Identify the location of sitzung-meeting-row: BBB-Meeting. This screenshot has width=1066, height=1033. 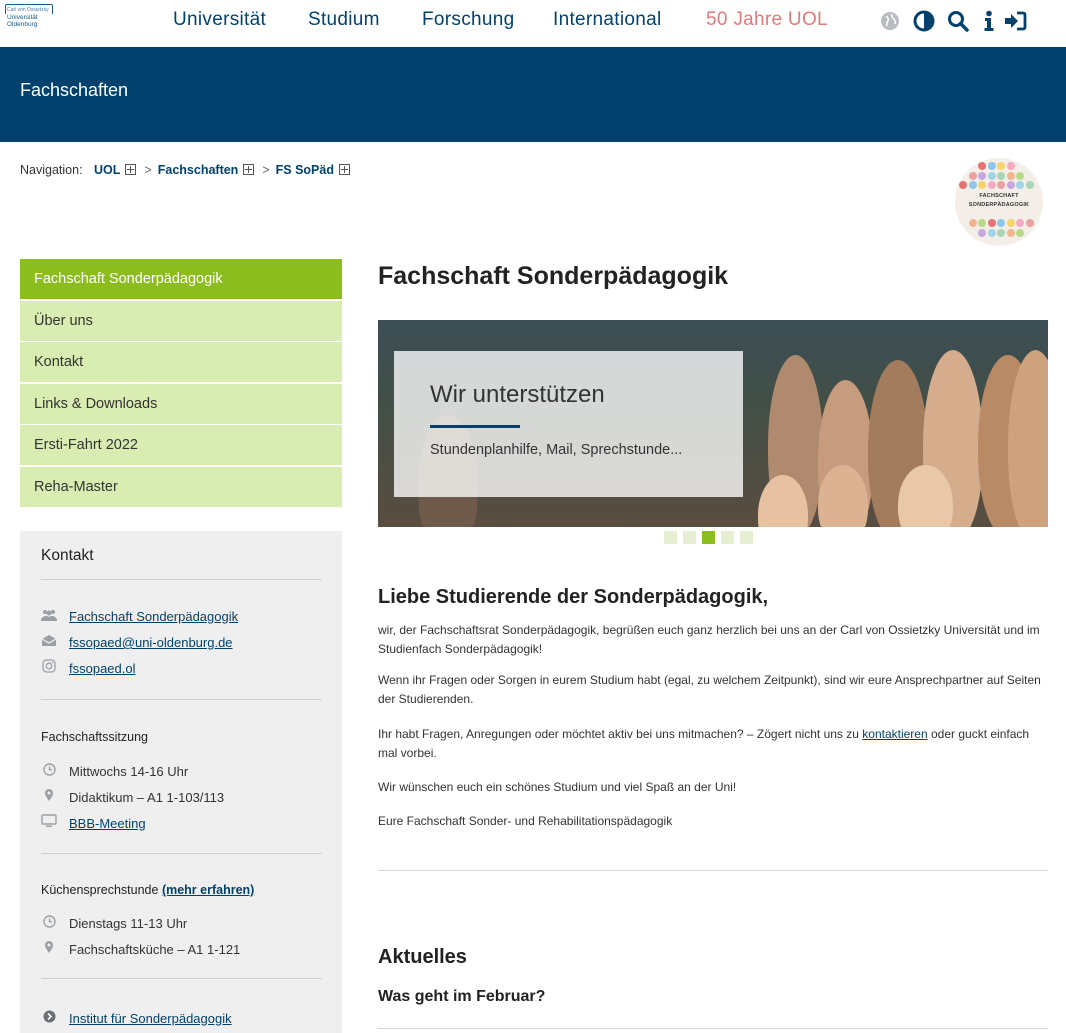
(93, 822).